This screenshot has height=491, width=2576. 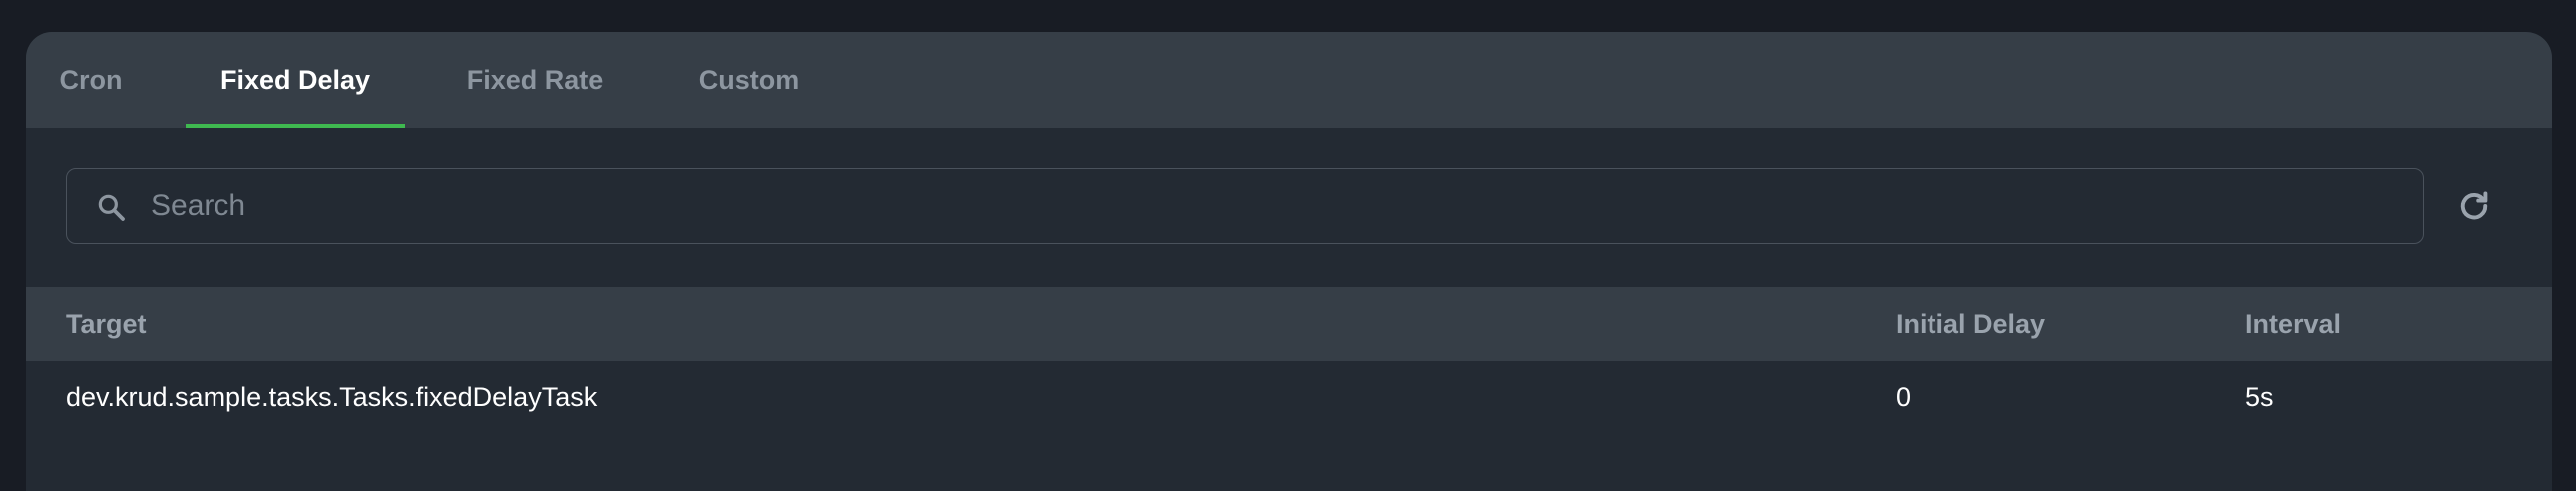 I want to click on column-header-interval: Interval, so click(x=2293, y=324).